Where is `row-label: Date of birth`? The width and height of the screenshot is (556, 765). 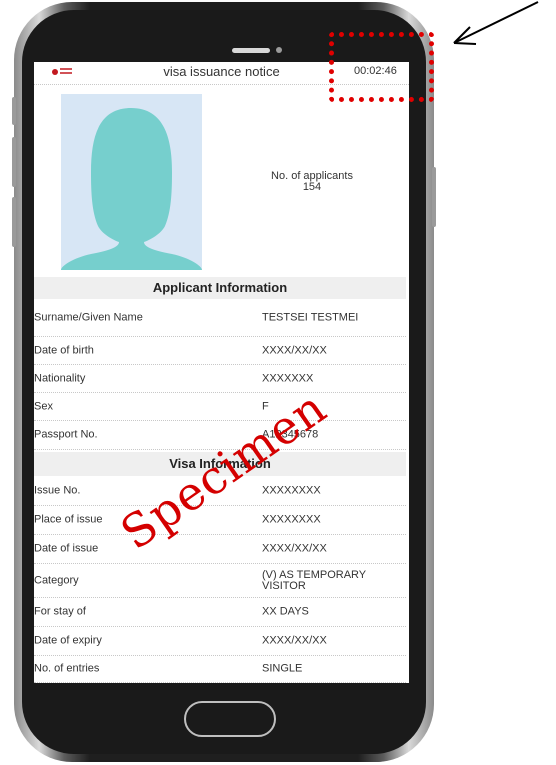 row-label: Date of birth is located at coordinates (64, 350).